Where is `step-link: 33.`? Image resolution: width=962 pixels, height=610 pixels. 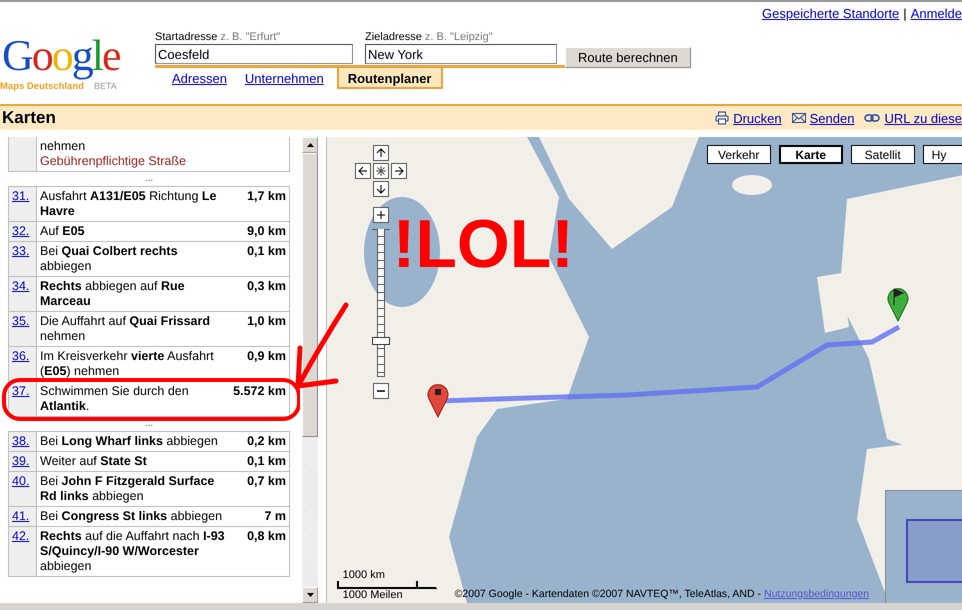 step-link: 33. is located at coordinates (21, 251).